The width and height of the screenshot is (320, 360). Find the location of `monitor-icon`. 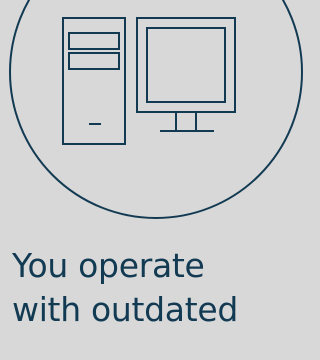

monitor-icon is located at coordinates (186, 74).